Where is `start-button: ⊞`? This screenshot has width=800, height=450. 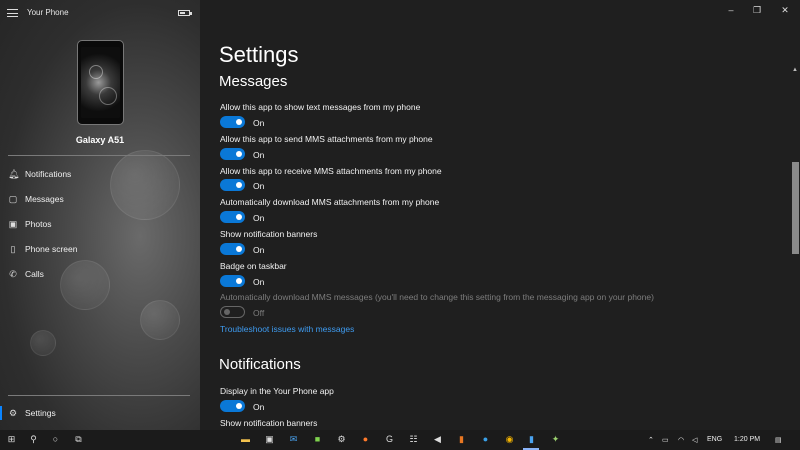
start-button: ⊞ is located at coordinates (11, 440).